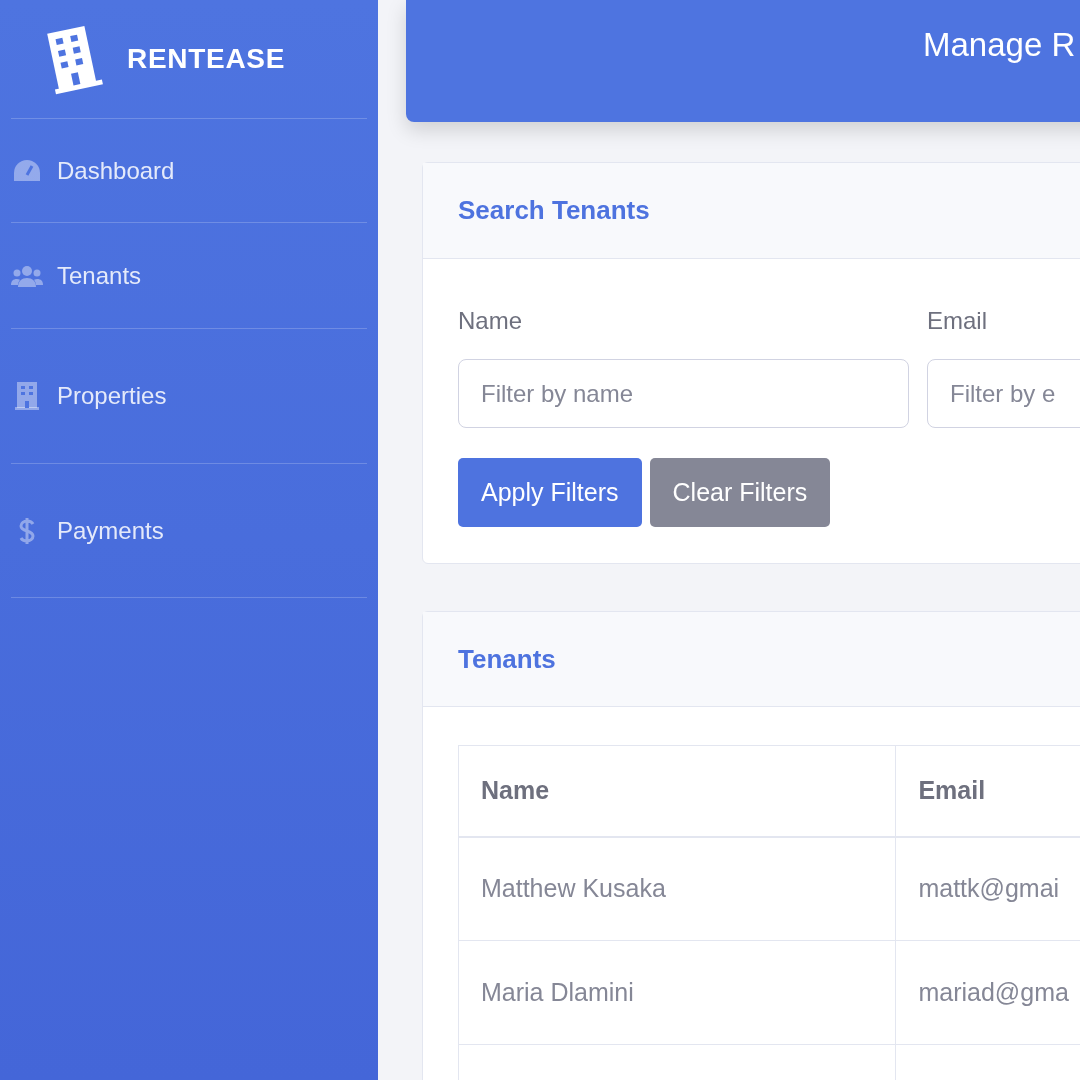 The image size is (1080, 1080). What do you see at coordinates (683, 393) in the screenshot?
I see `input-field: Filter by name` at bounding box center [683, 393].